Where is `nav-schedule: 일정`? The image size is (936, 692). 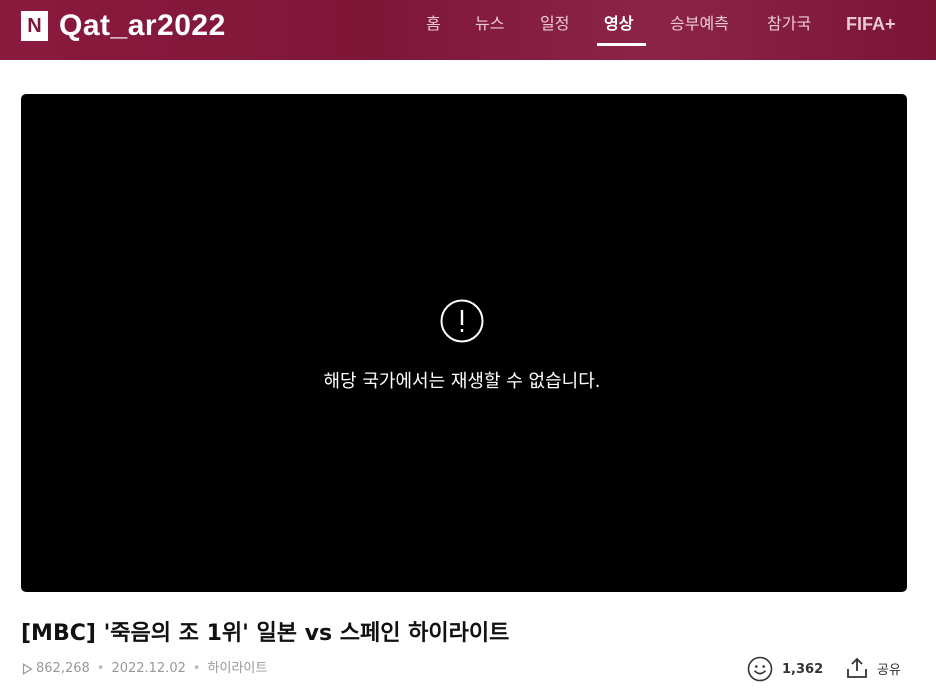
nav-schedule: 일정 is located at coordinates (554, 24).